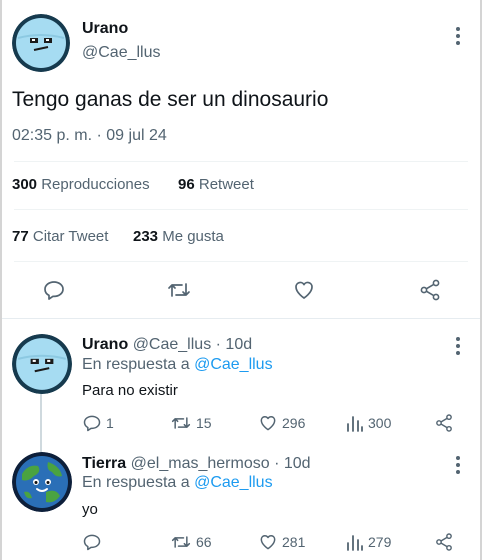 This screenshot has width=482, height=560. I want to click on retweets-count: 66, so click(204, 542).